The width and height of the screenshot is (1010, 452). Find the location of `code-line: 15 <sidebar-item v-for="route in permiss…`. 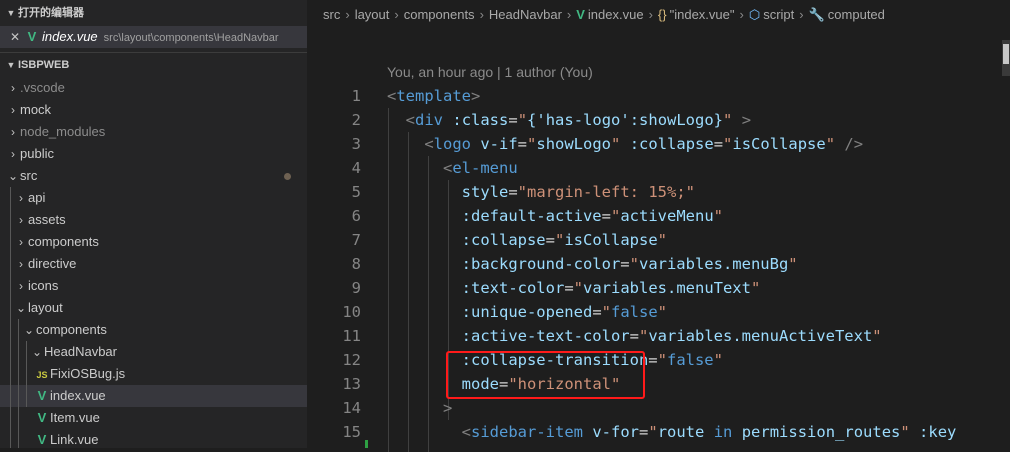

code-line: 15 <sidebar-item v-for="route in permiss… is located at coordinates (658, 432).